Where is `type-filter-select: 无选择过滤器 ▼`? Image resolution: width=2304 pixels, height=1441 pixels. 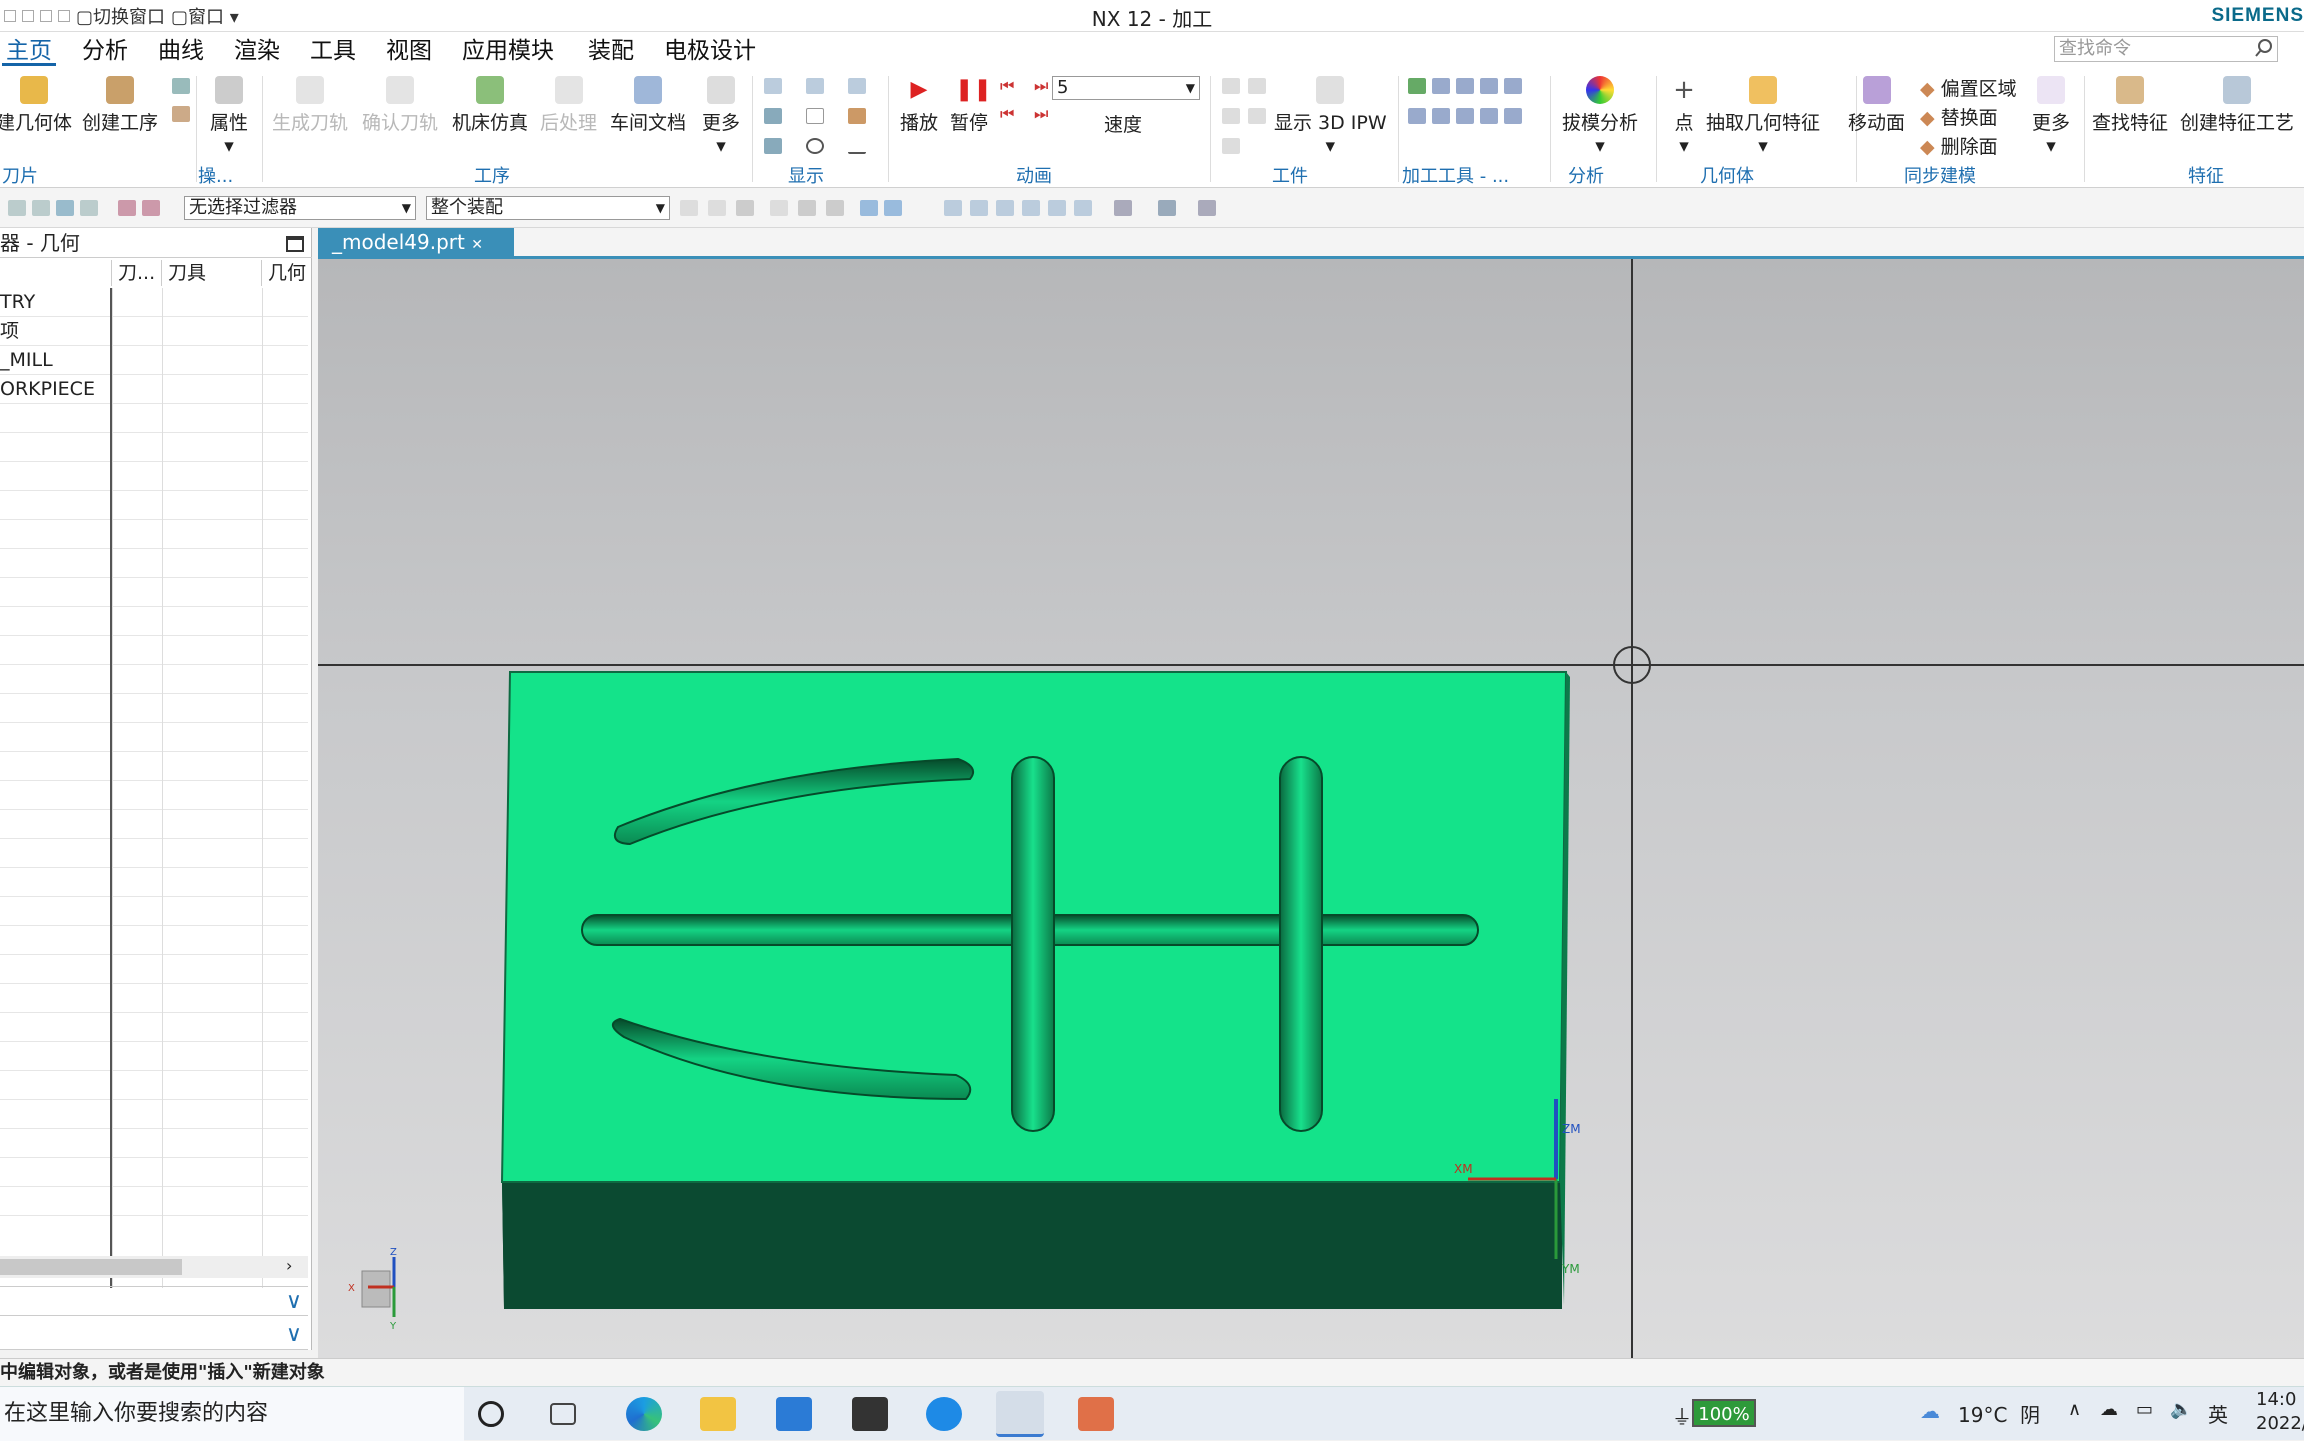
type-filter-select: 无选择过滤器 ▼ is located at coordinates (300, 208).